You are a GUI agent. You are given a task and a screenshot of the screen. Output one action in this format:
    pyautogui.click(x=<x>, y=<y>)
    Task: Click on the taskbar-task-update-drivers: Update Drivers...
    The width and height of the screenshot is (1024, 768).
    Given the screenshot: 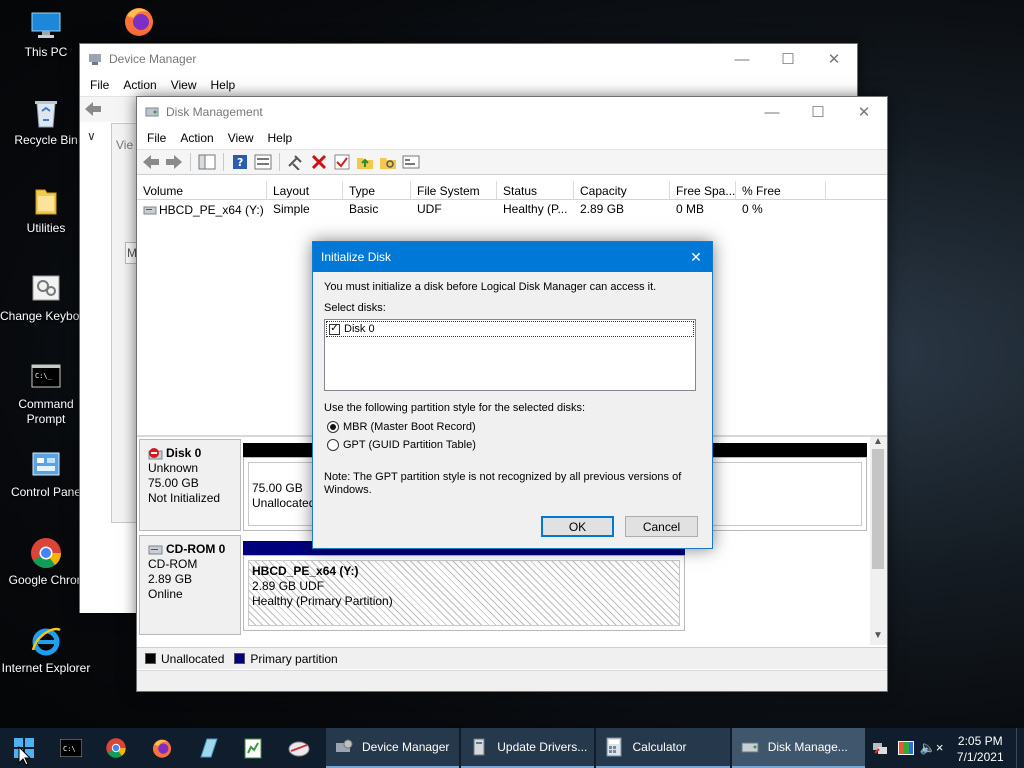 What is the action you would take?
    pyautogui.click(x=528, y=748)
    